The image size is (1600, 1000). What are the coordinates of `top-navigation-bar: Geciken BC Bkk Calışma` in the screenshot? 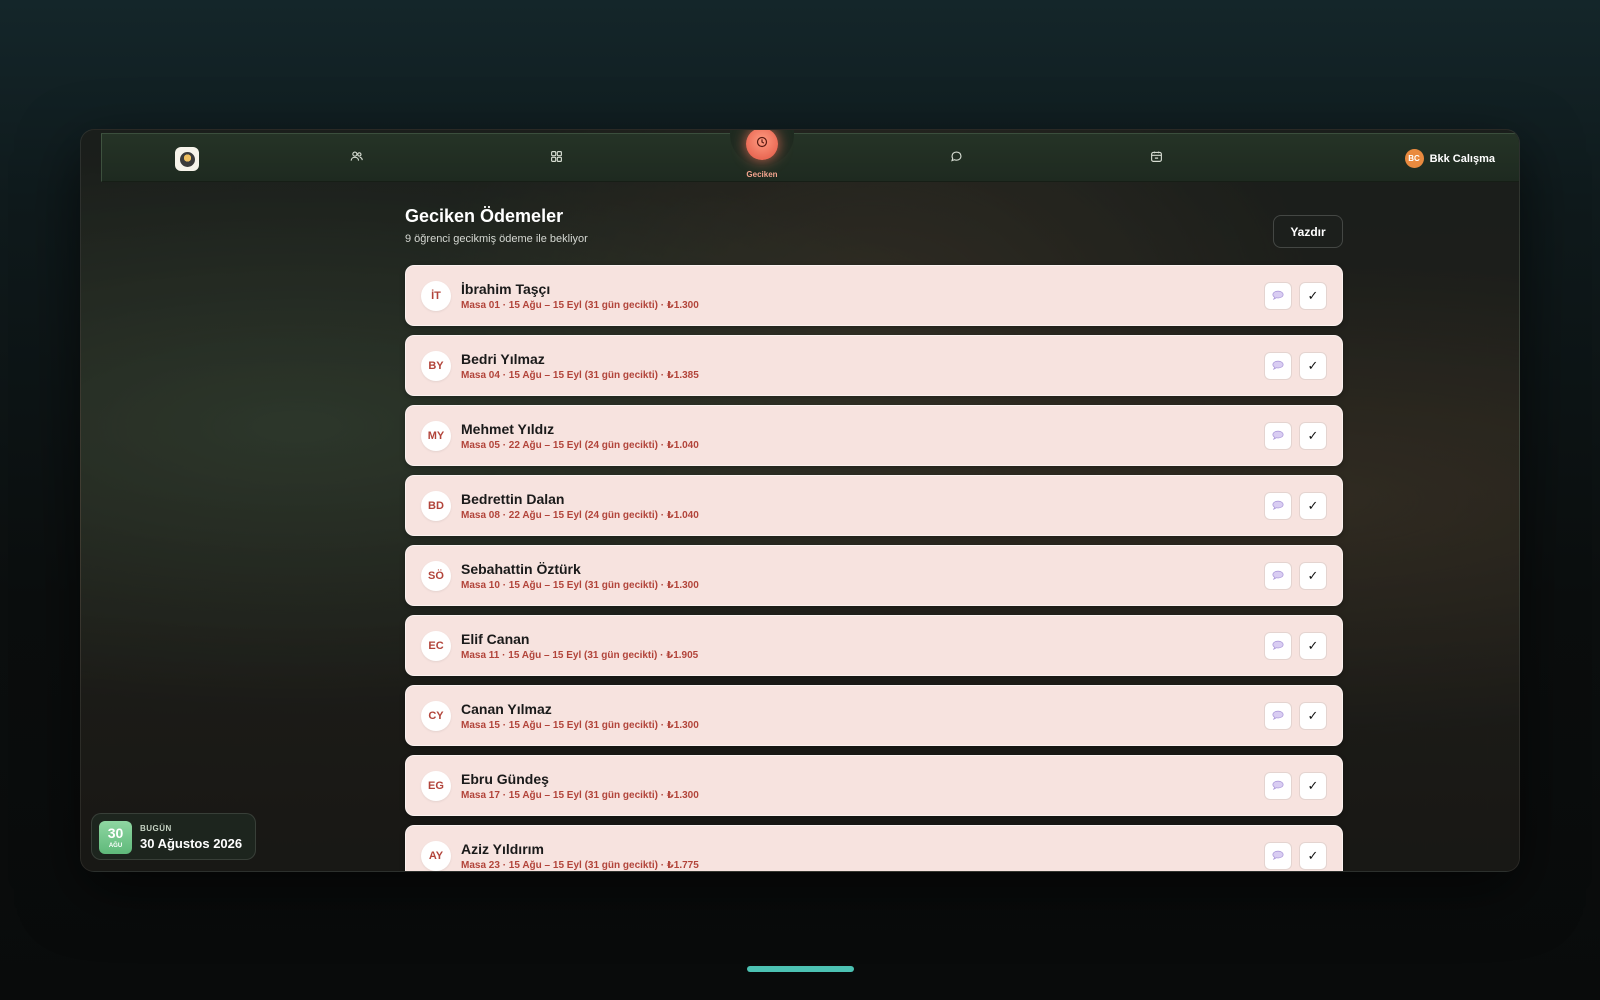 It's located at (810, 156).